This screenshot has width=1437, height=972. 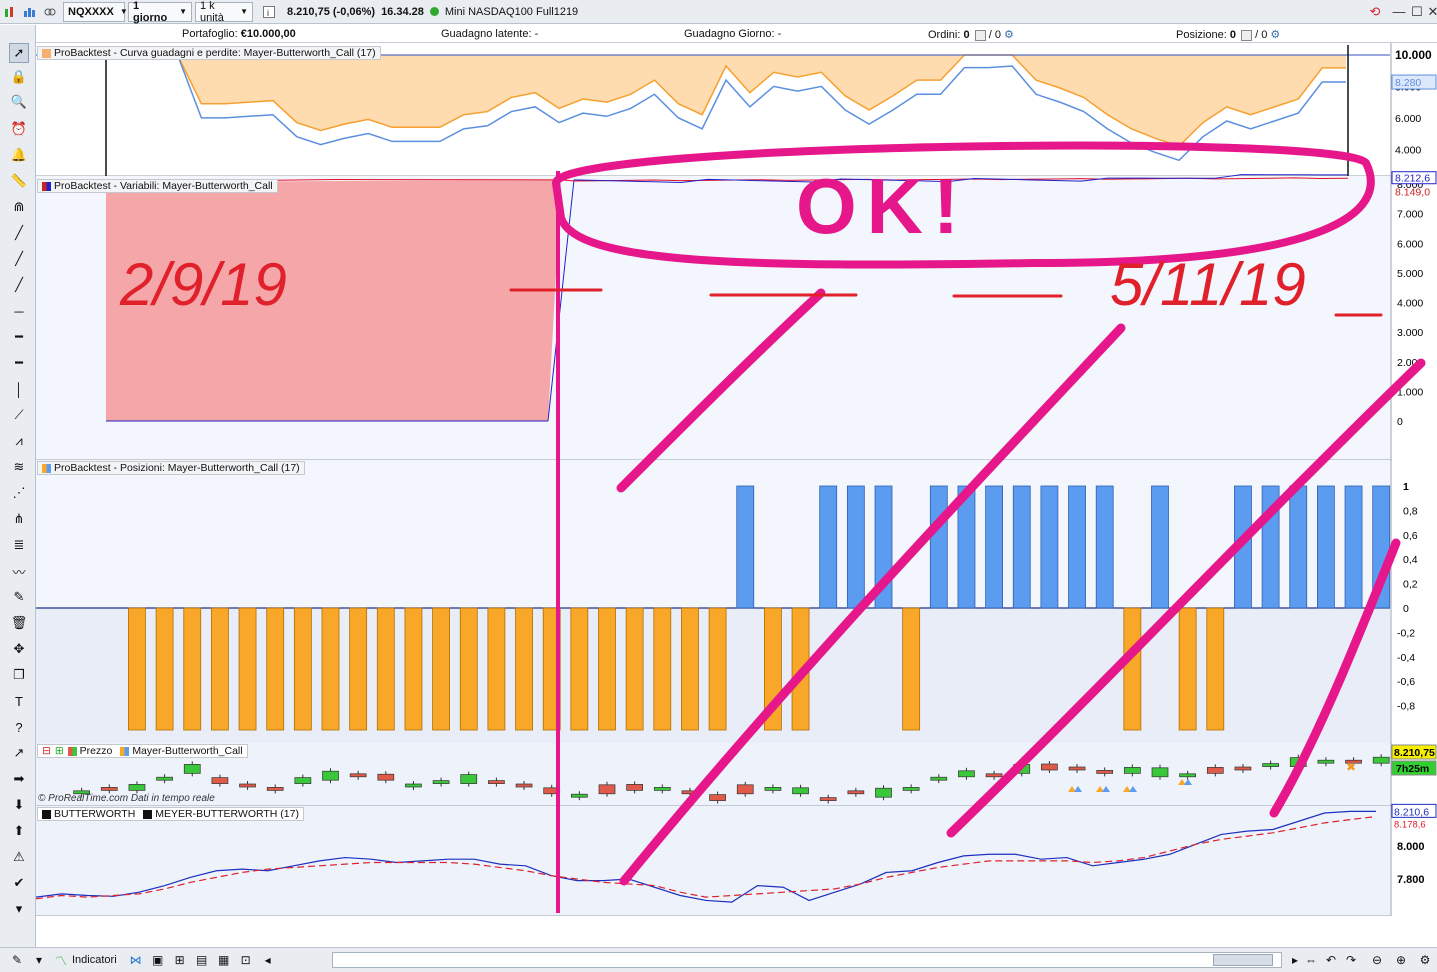 What do you see at coordinates (246, 960) in the screenshot?
I see `zoom-reset-icon: ⊡` at bounding box center [246, 960].